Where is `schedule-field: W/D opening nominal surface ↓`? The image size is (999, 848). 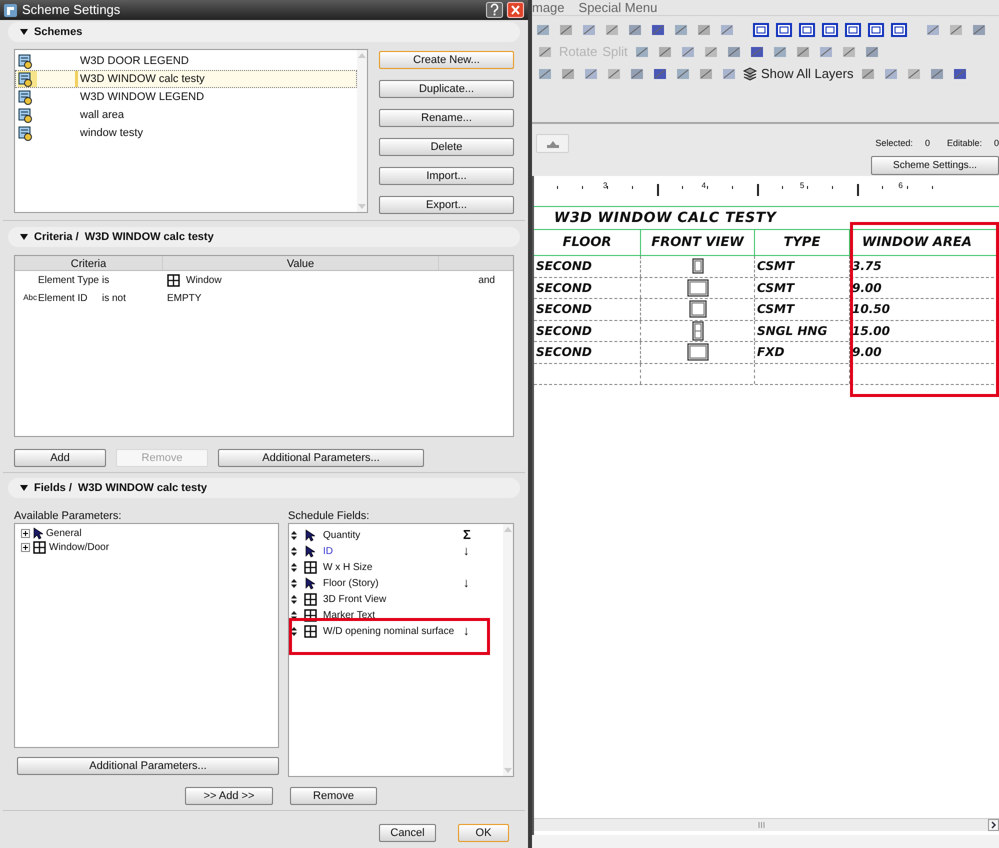
schedule-field: W/D opening nominal surface ↓ is located at coordinates (397, 631).